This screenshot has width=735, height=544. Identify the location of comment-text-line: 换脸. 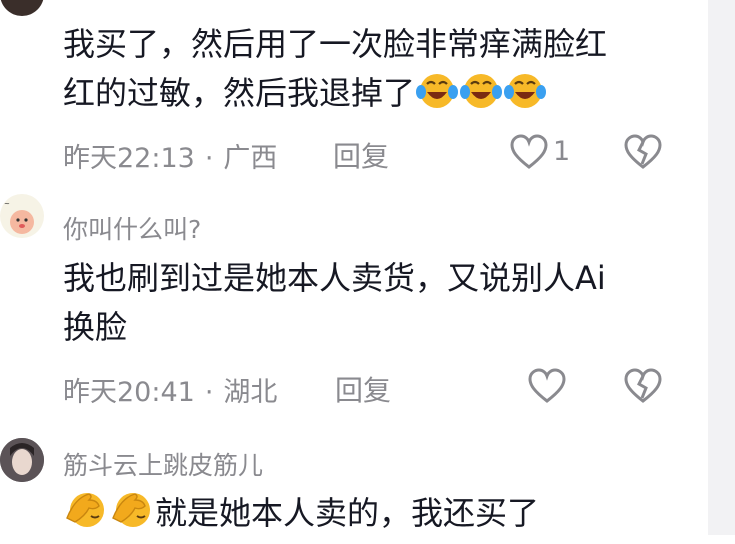
(95, 327).